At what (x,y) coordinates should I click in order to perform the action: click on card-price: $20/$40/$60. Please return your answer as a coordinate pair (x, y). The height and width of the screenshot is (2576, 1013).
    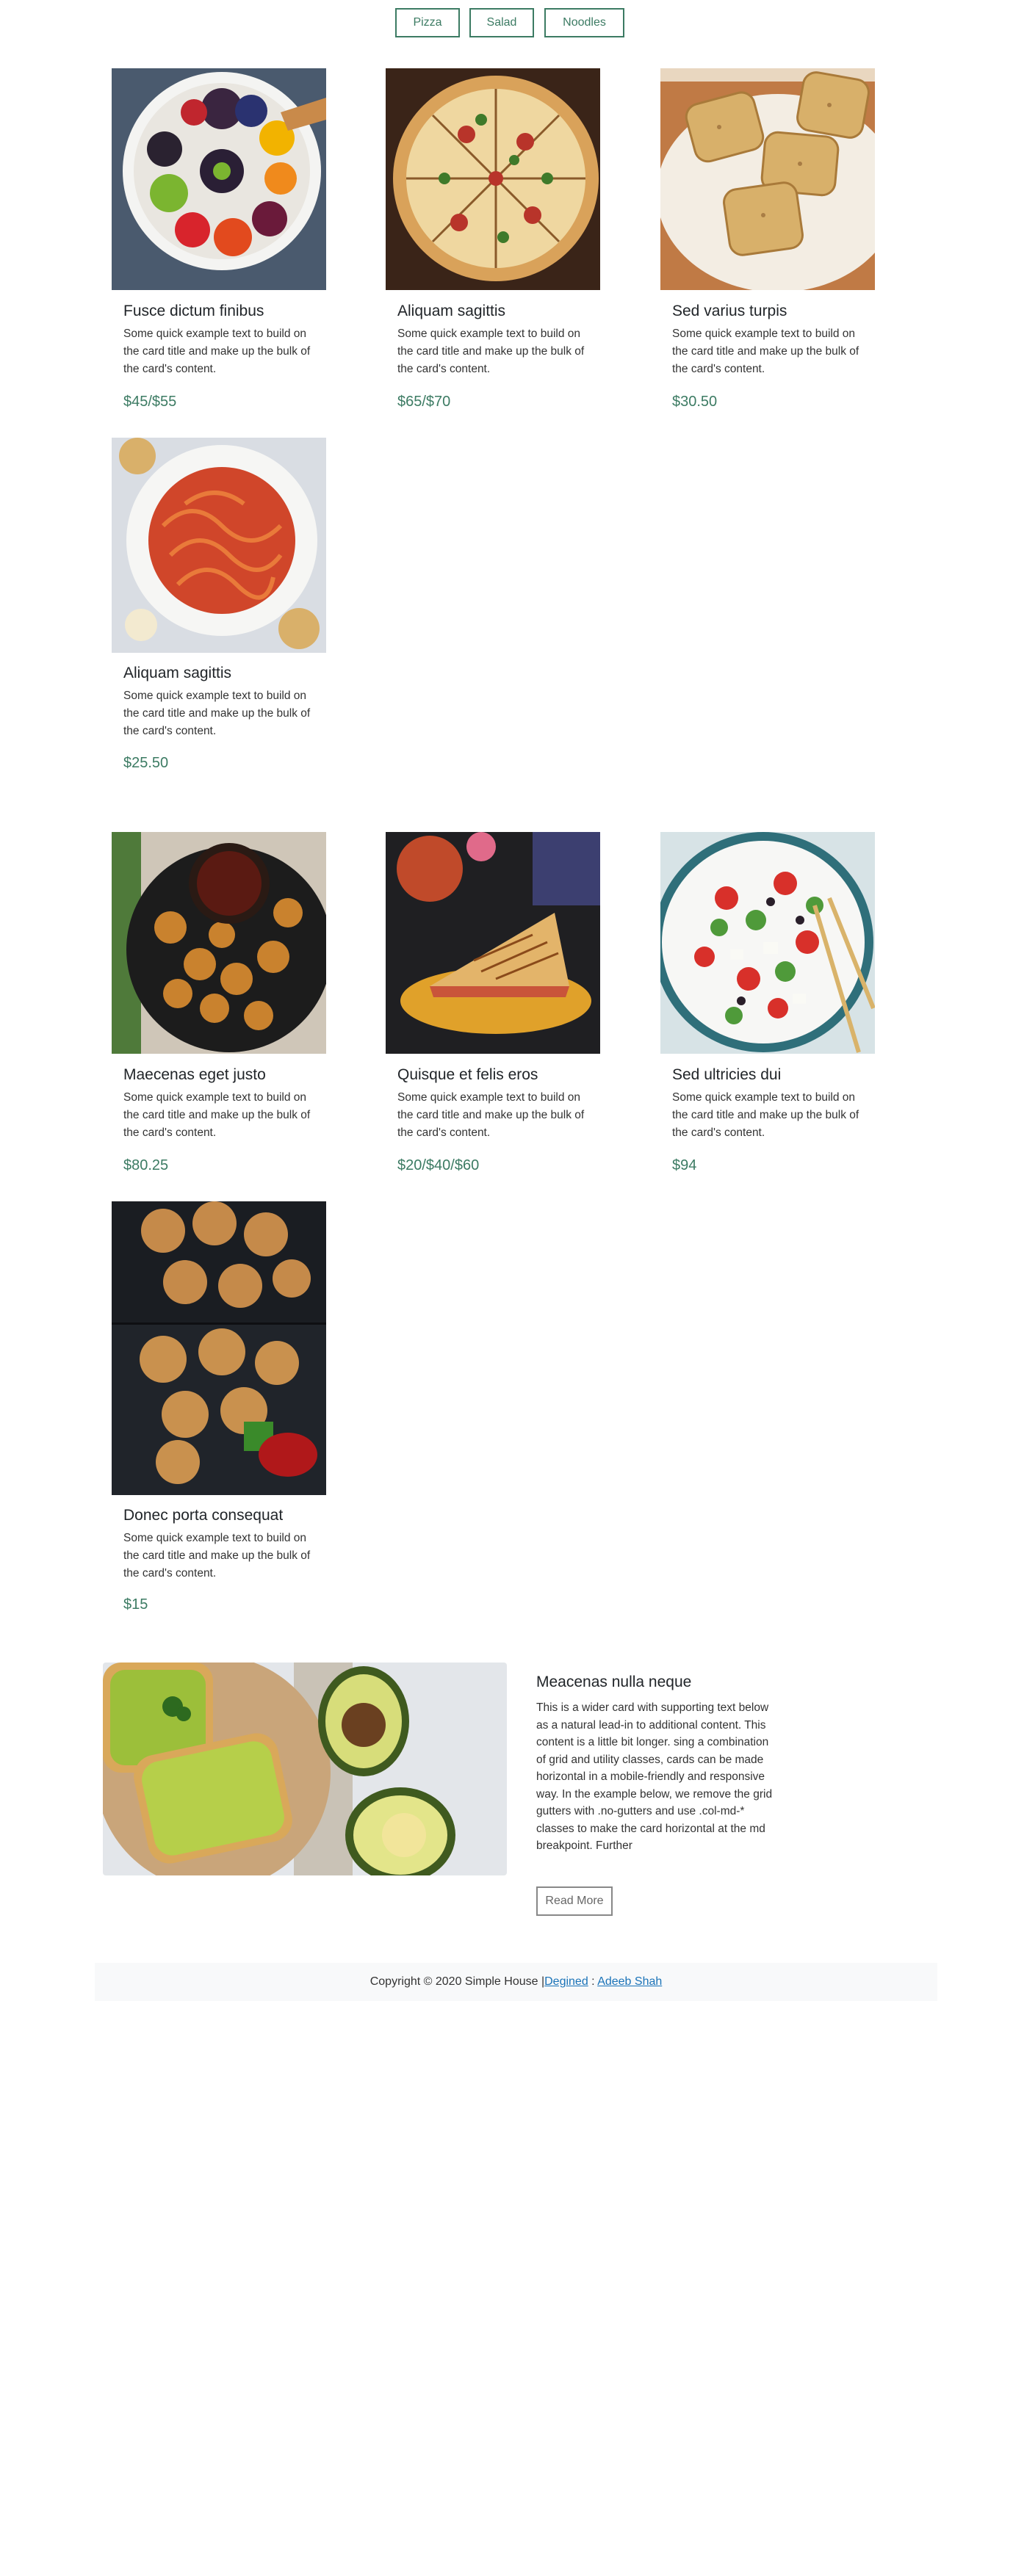
    Looking at the image, I should click on (438, 1165).